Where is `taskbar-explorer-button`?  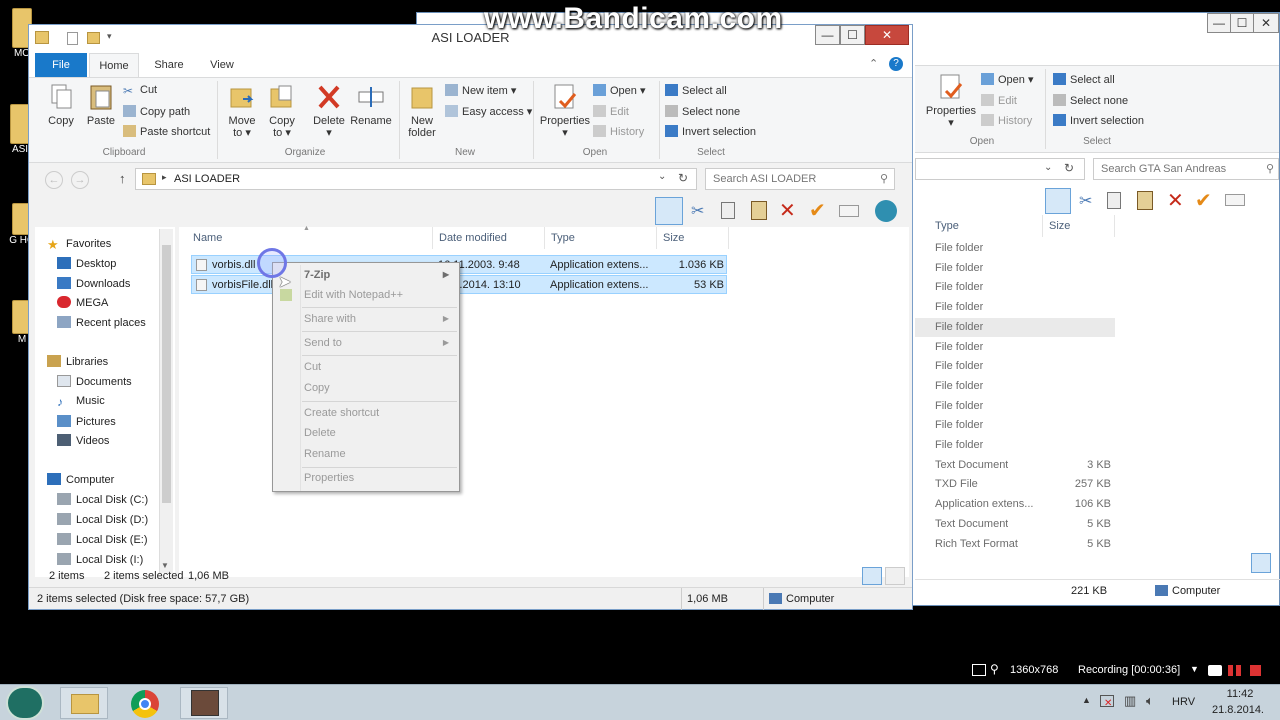 taskbar-explorer-button is located at coordinates (84, 703).